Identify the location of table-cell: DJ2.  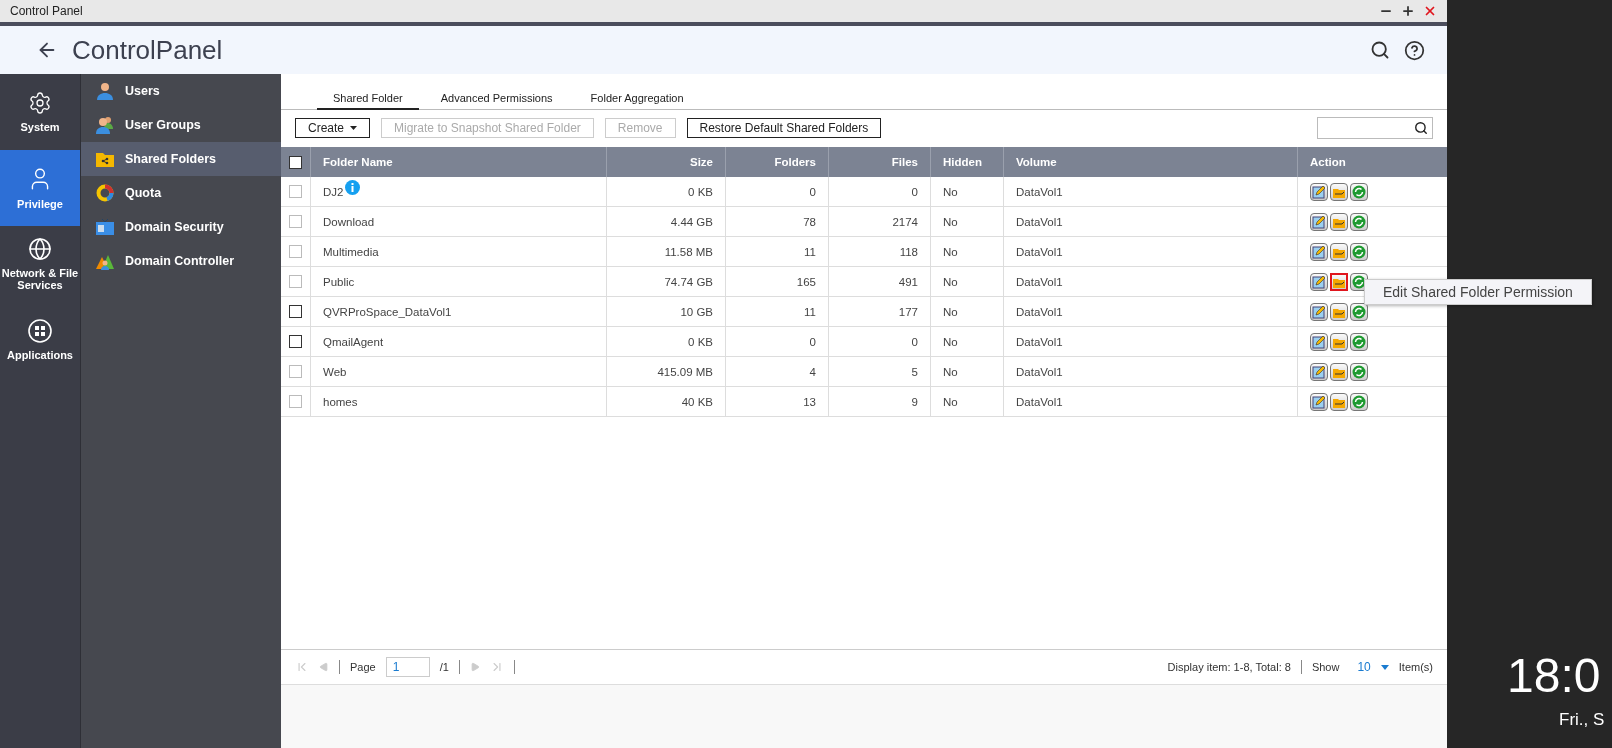
(333, 191).